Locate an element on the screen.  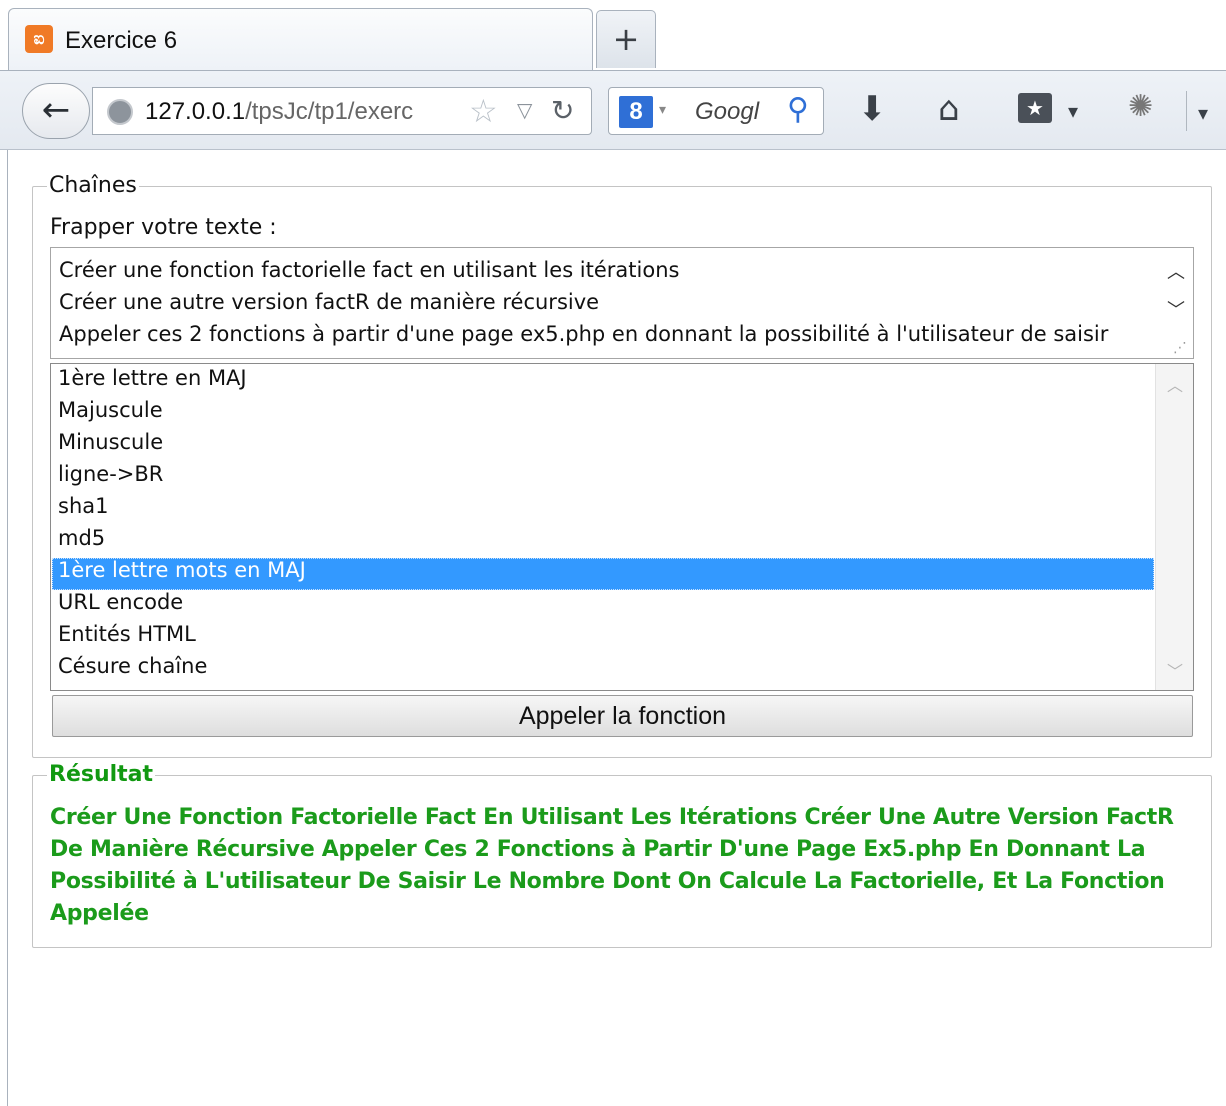
back-button: ← is located at coordinates (56, 111).